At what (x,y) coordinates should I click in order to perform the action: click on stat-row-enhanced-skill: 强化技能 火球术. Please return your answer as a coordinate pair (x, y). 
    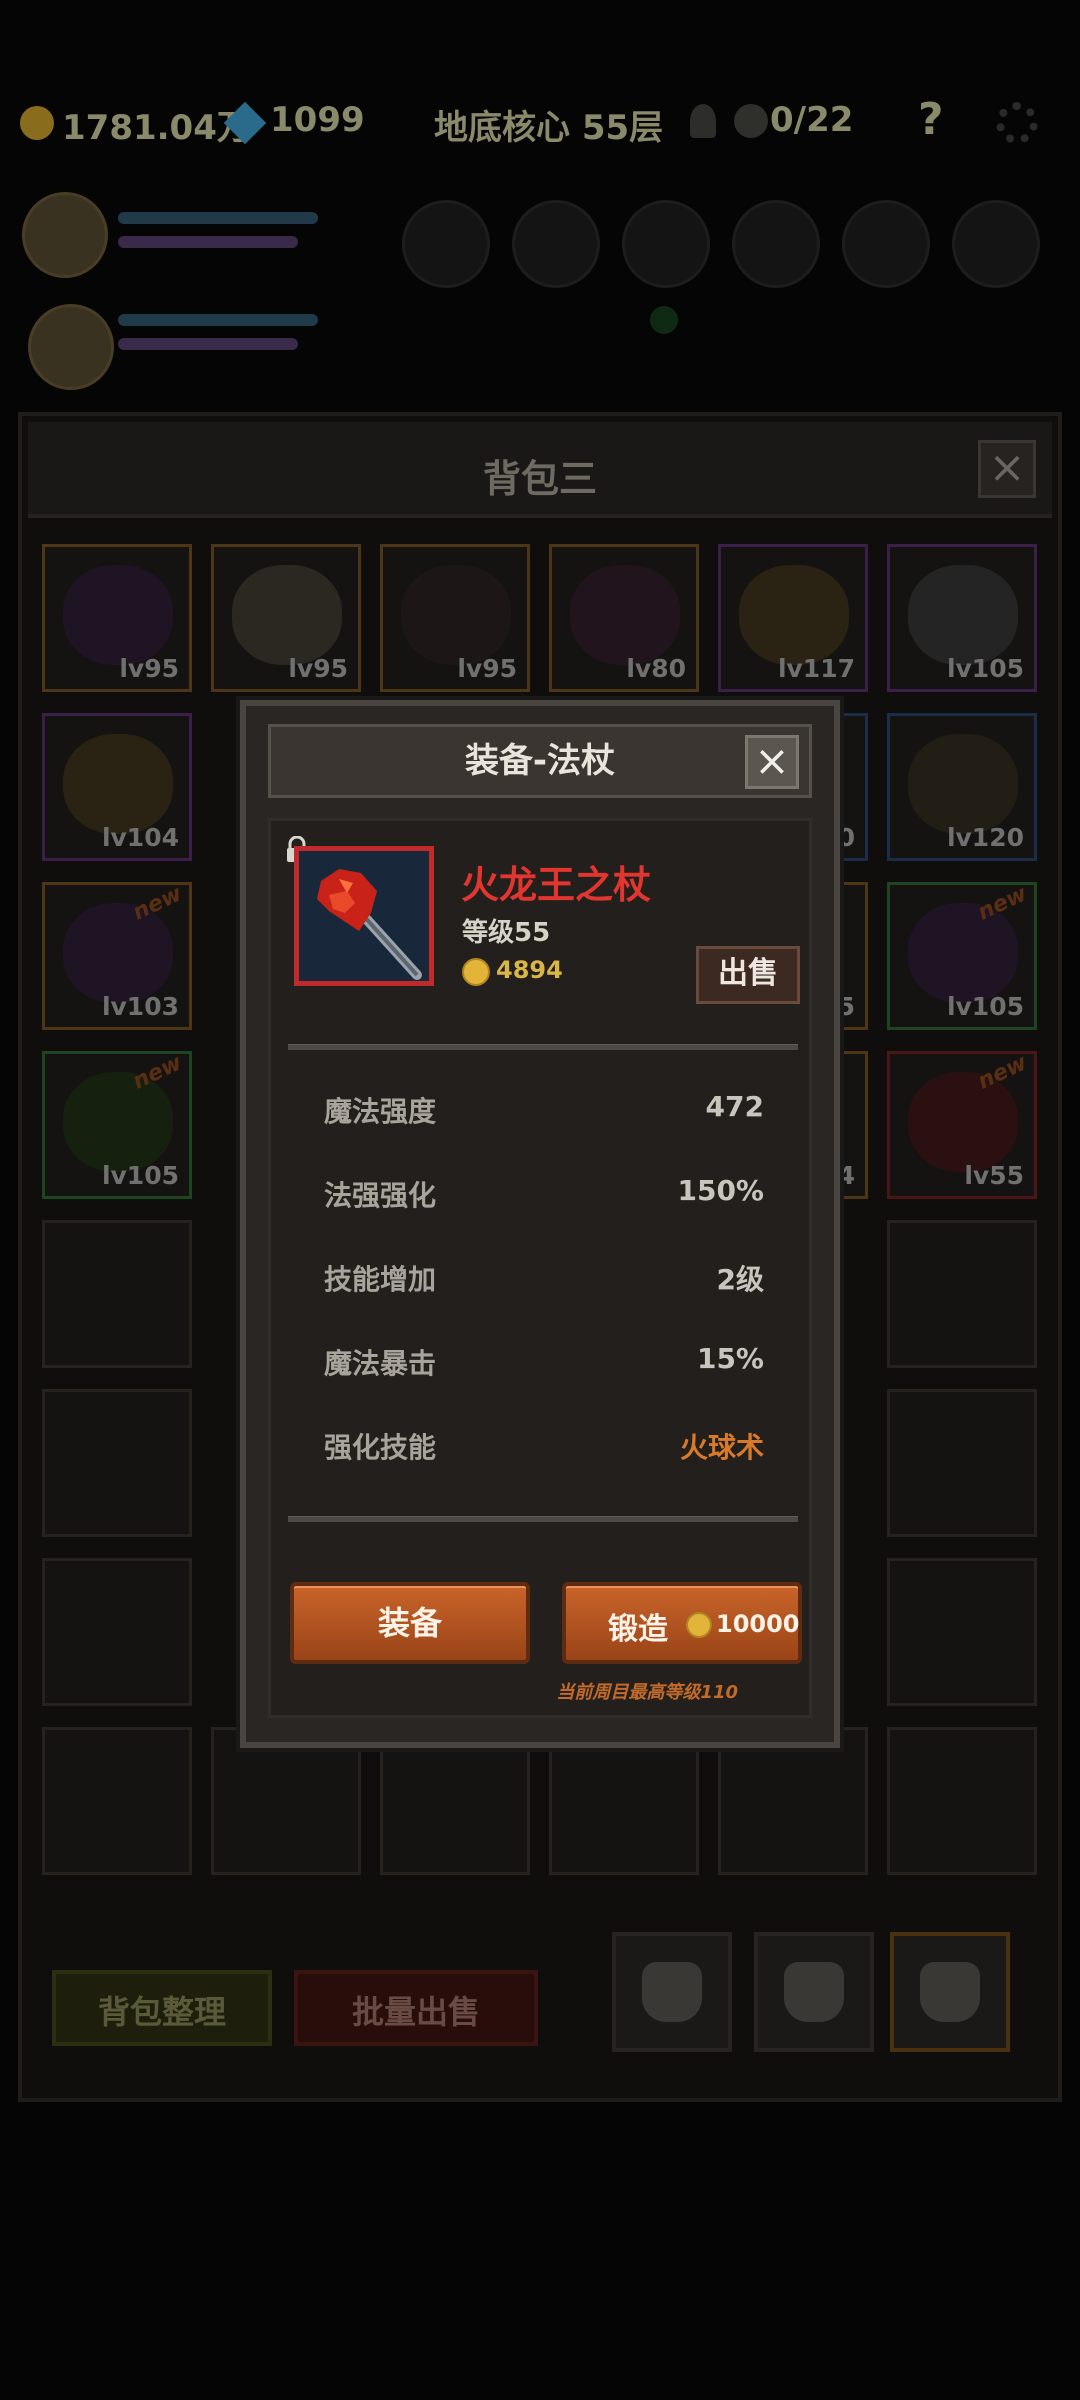
    Looking at the image, I should click on (544, 1446).